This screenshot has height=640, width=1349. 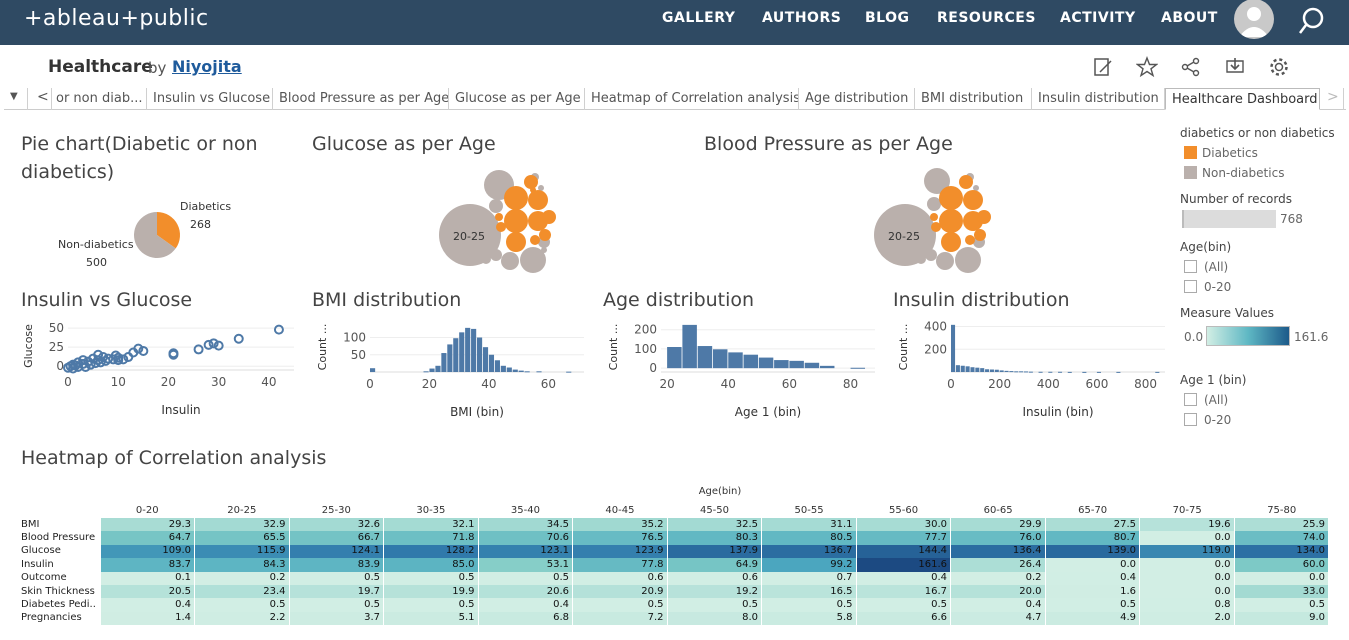 I want to click on heatmap-cell: 80.7, so click(x=1092, y=538).